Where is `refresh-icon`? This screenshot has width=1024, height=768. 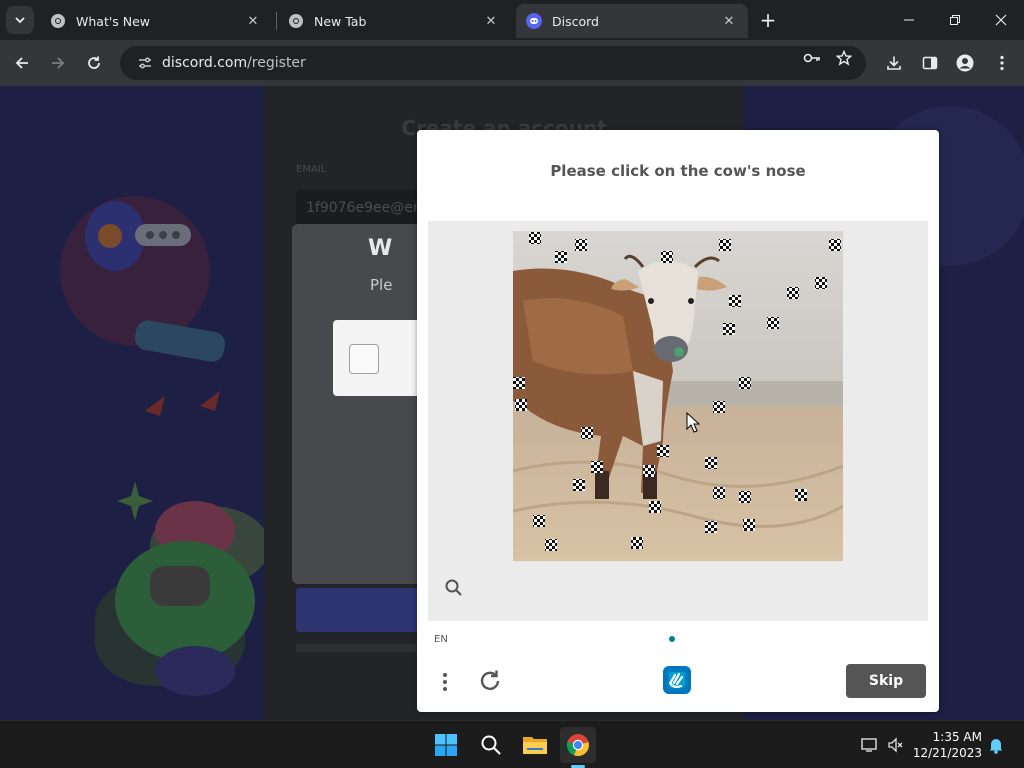
refresh-icon is located at coordinates (490, 680).